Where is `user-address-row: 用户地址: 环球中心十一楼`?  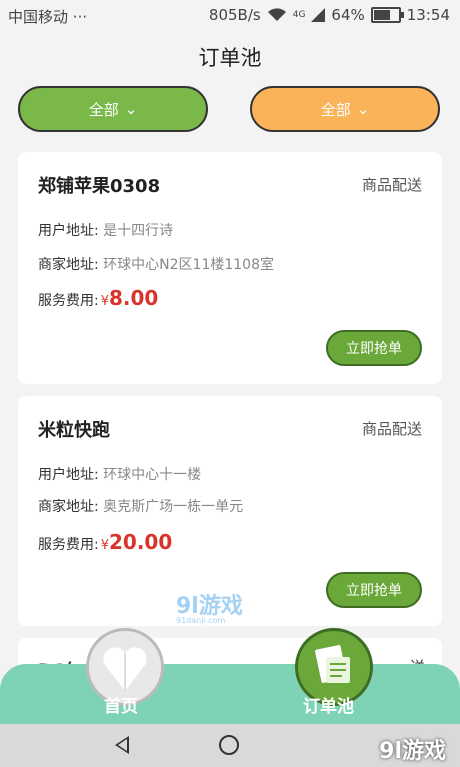 user-address-row: 用户地址: 环球中心十一楼 is located at coordinates (119, 474).